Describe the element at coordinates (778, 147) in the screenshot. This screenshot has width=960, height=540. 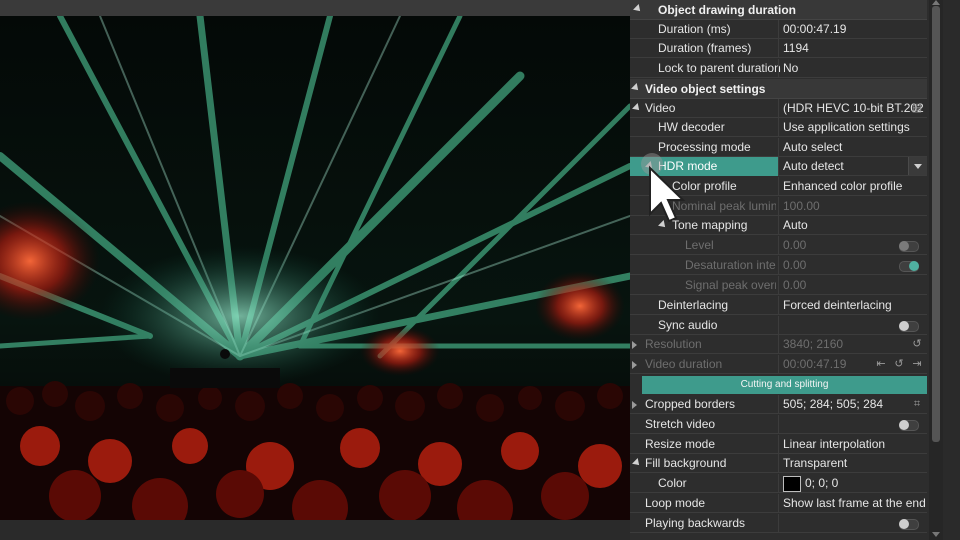
I see `row-processing-mode: Processing mode Auto select` at that location.